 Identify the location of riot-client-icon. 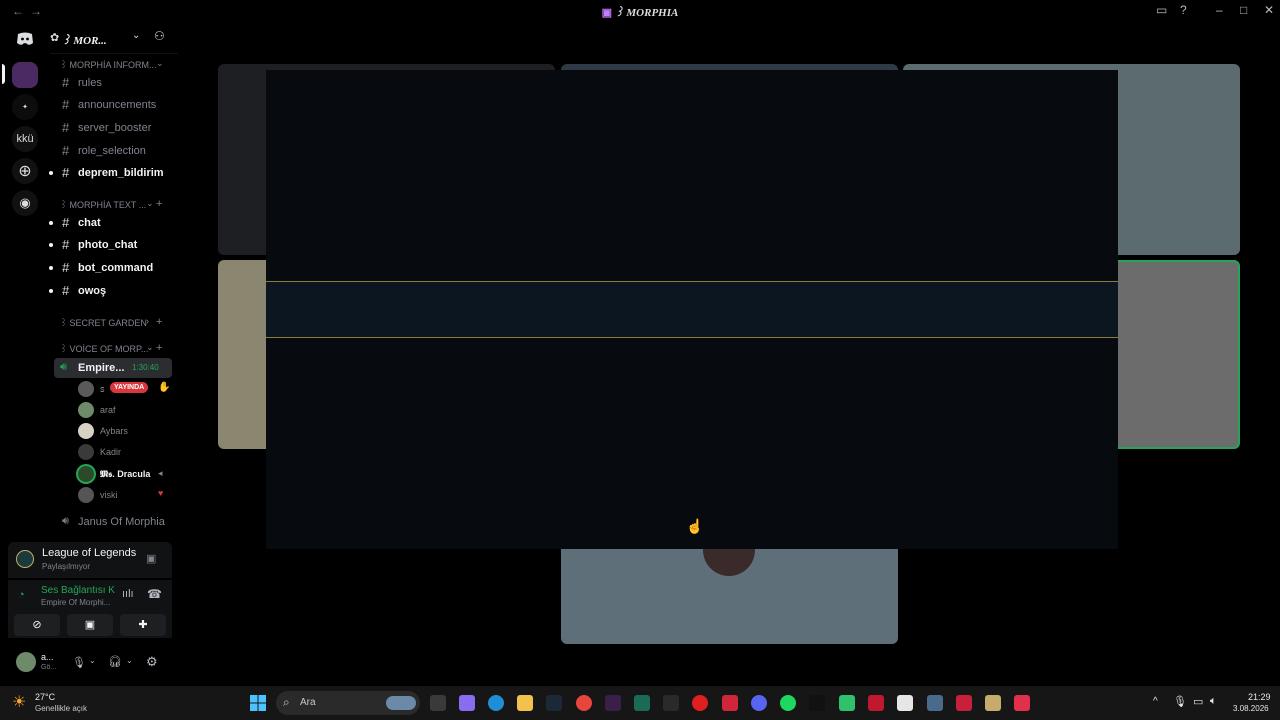
(1022, 703).